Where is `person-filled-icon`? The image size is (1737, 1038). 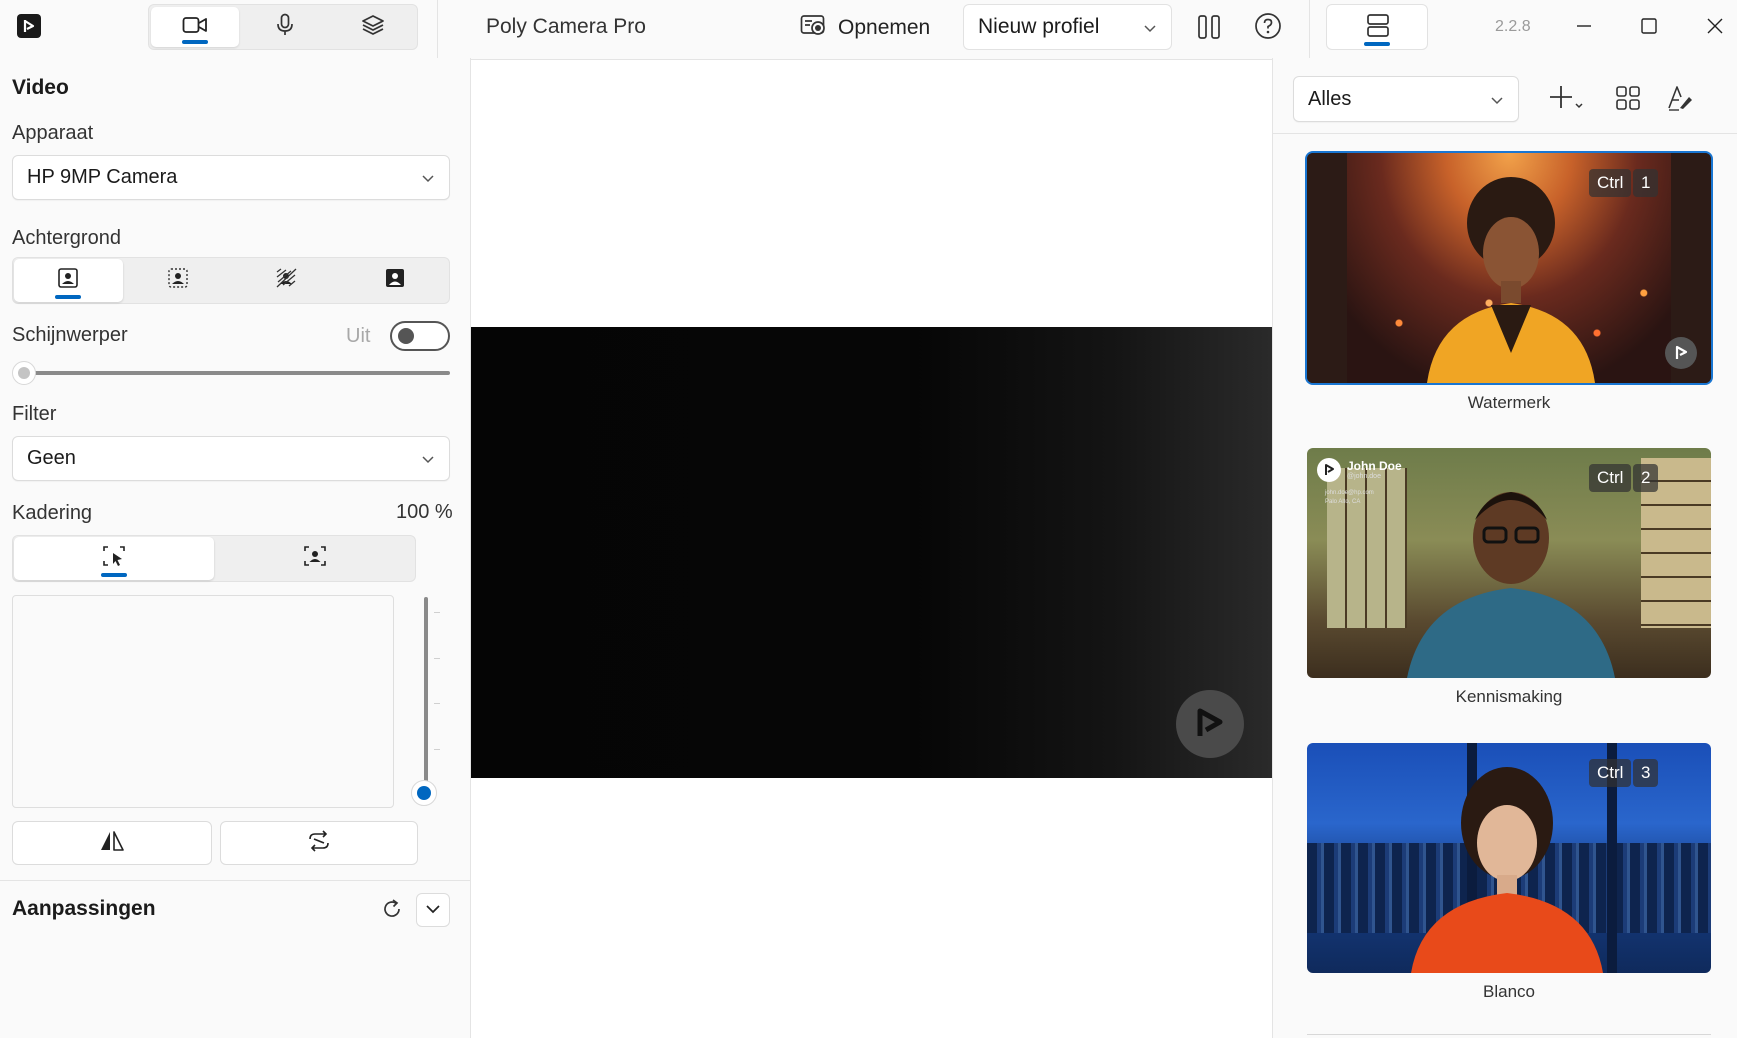
person-filled-icon is located at coordinates (395, 280).